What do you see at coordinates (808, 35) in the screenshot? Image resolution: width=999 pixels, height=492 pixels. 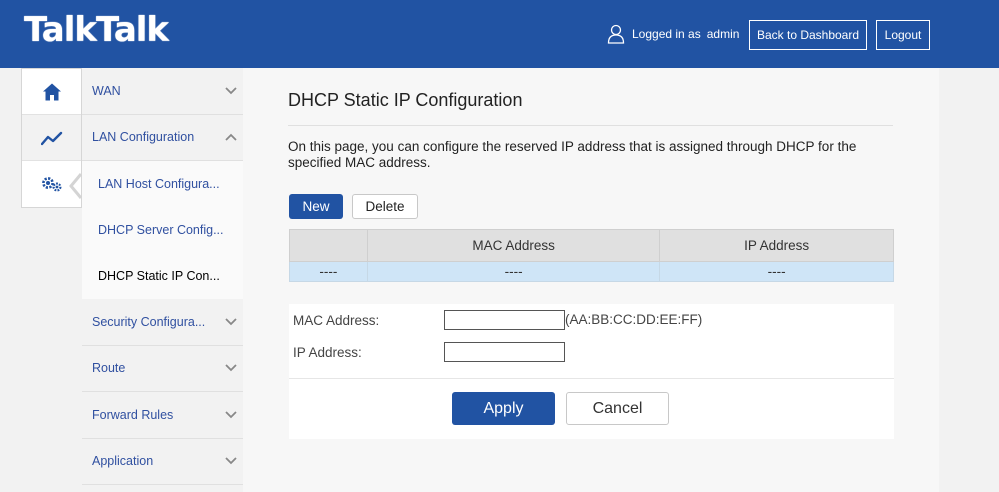 I see `back-to-dashboard-button: Back to Dashboard` at bounding box center [808, 35].